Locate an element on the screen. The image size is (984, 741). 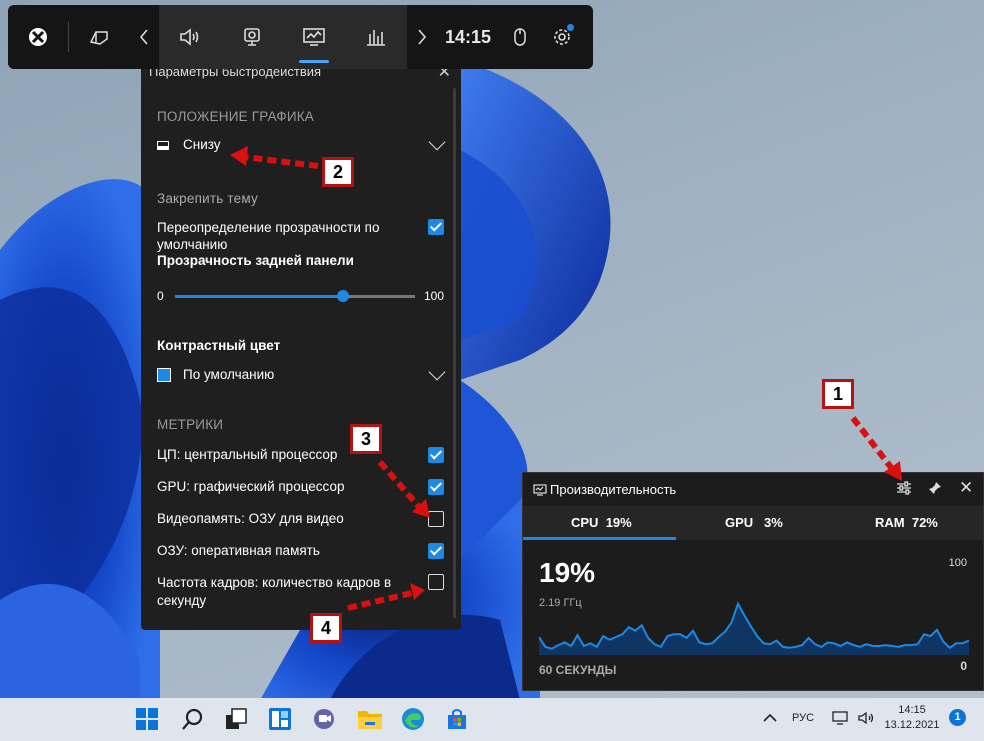
game-bar: 14:15 is located at coordinates (300, 37).